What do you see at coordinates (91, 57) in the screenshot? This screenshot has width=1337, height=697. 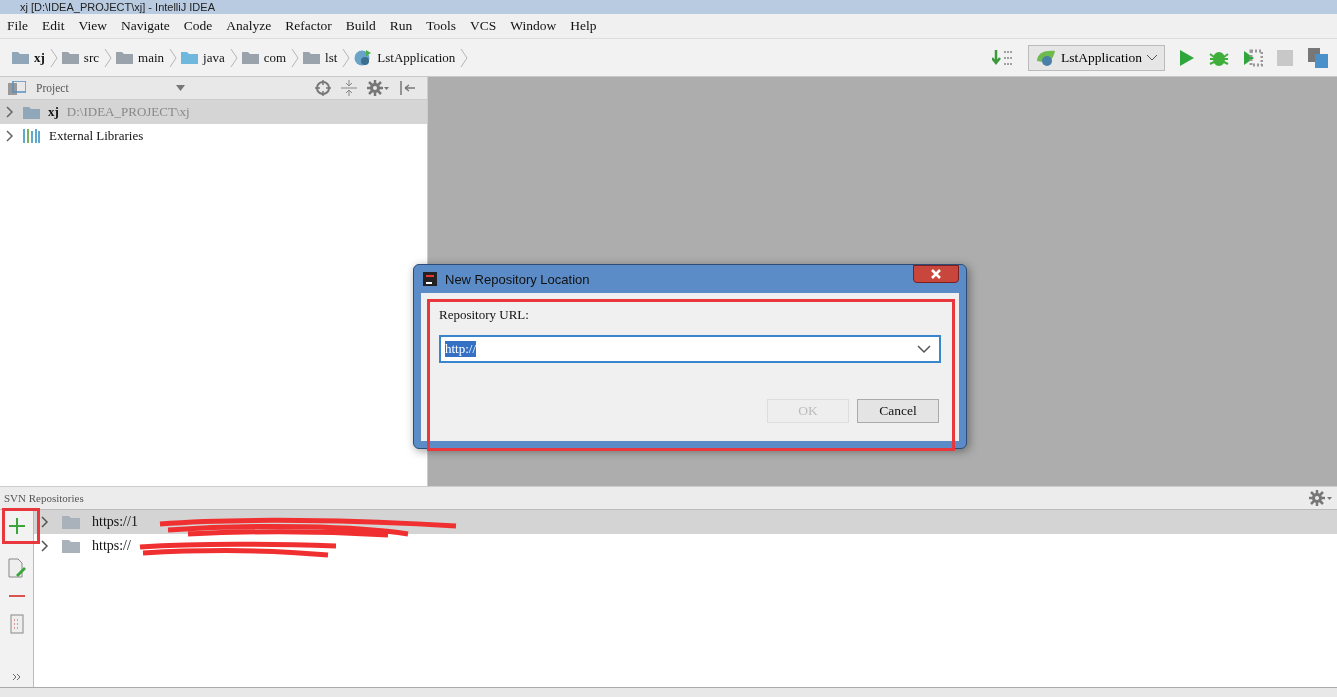 I see `breadcrumb-item: src` at bounding box center [91, 57].